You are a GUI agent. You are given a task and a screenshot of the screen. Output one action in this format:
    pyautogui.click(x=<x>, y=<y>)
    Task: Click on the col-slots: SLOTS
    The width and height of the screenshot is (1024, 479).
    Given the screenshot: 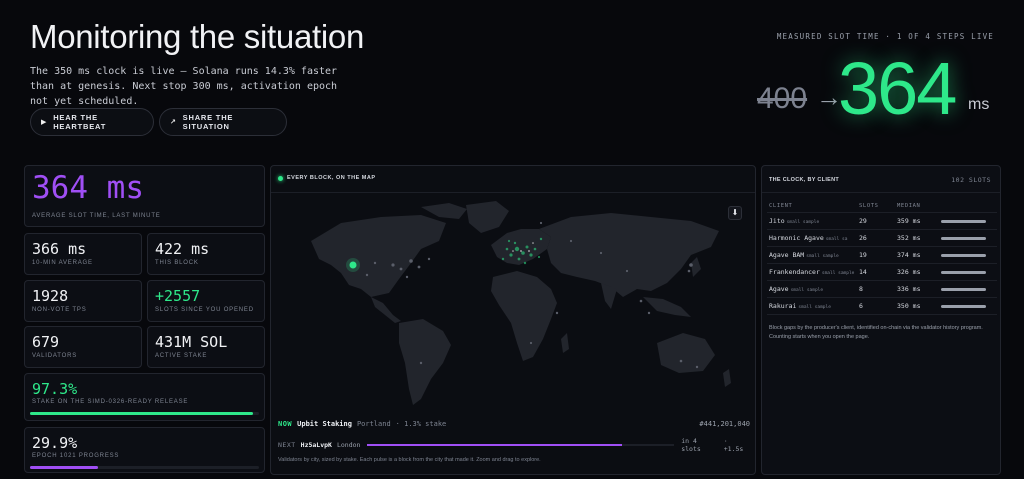 What is the action you would take?
    pyautogui.click(x=869, y=205)
    